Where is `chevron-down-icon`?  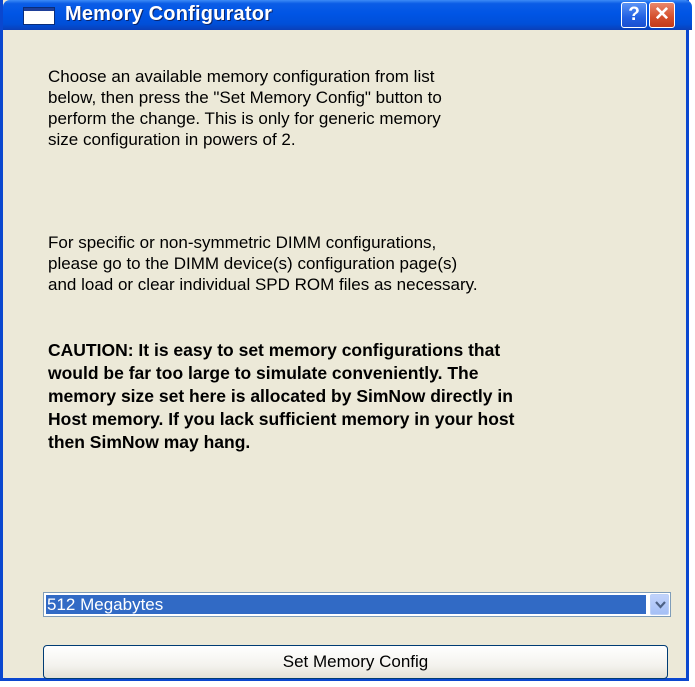 chevron-down-icon is located at coordinates (660, 605).